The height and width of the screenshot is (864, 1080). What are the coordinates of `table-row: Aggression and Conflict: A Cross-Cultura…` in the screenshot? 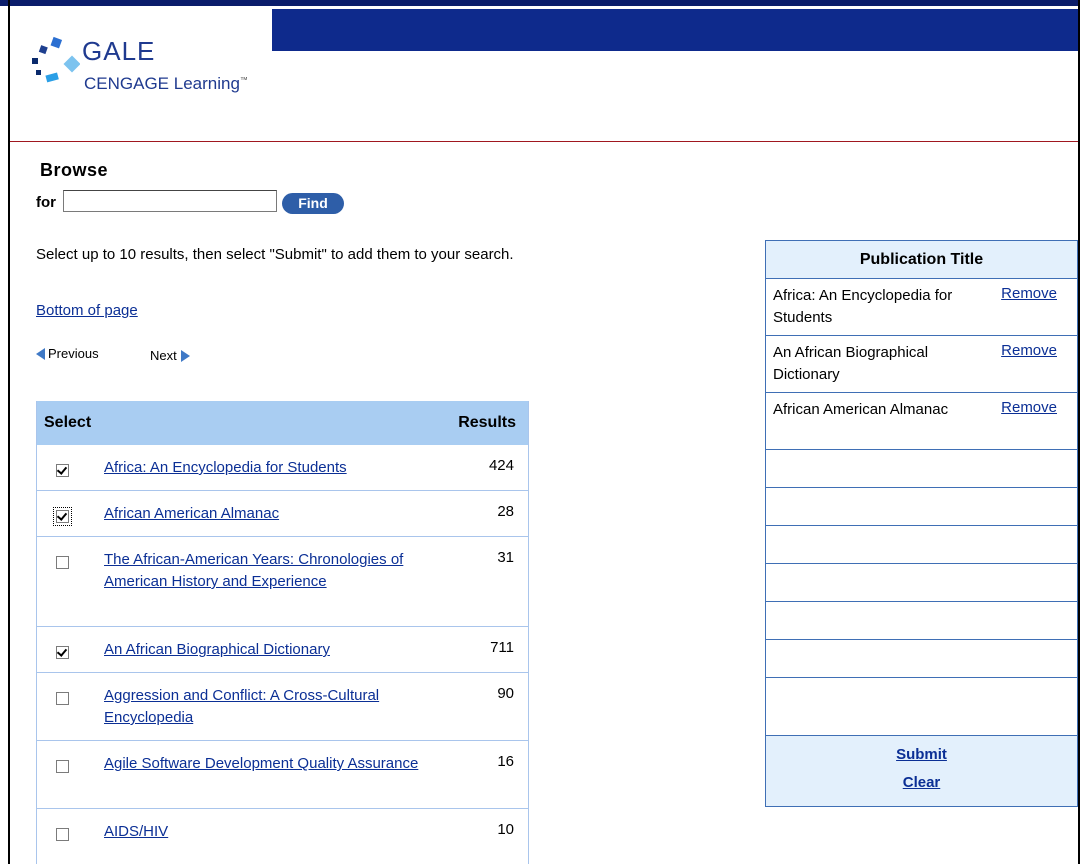 It's located at (282, 707).